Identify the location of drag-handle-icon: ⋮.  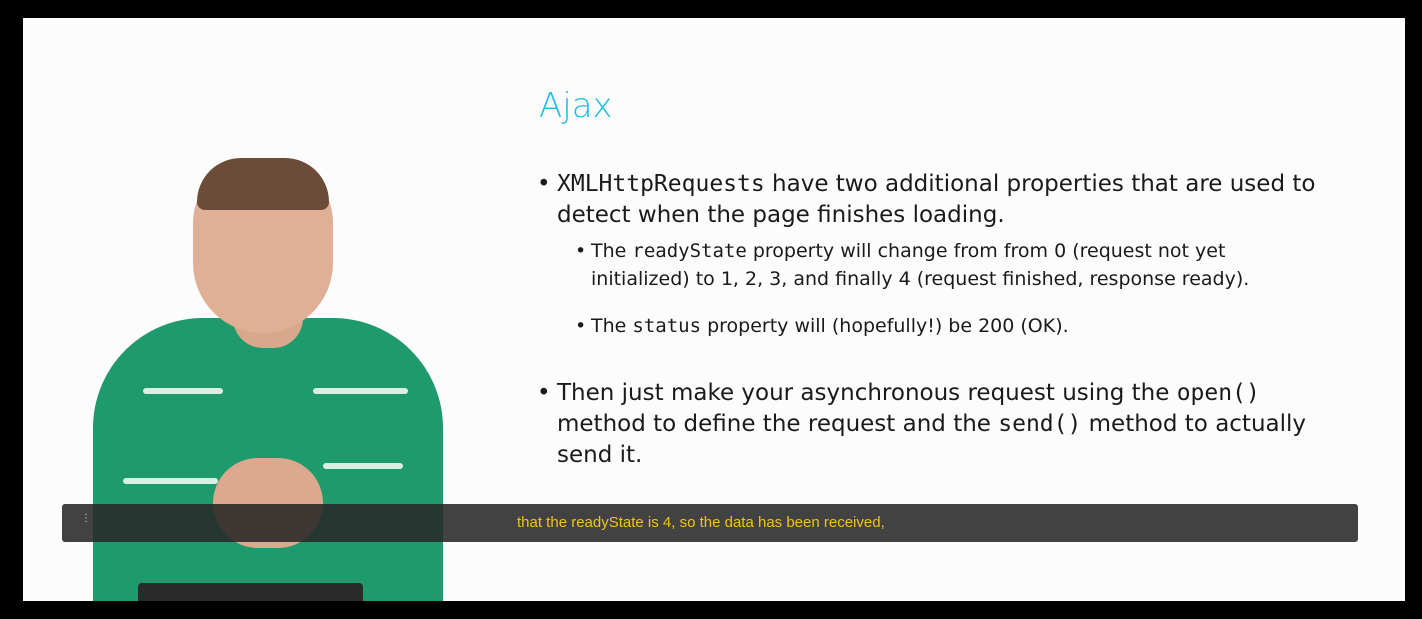
(86, 521).